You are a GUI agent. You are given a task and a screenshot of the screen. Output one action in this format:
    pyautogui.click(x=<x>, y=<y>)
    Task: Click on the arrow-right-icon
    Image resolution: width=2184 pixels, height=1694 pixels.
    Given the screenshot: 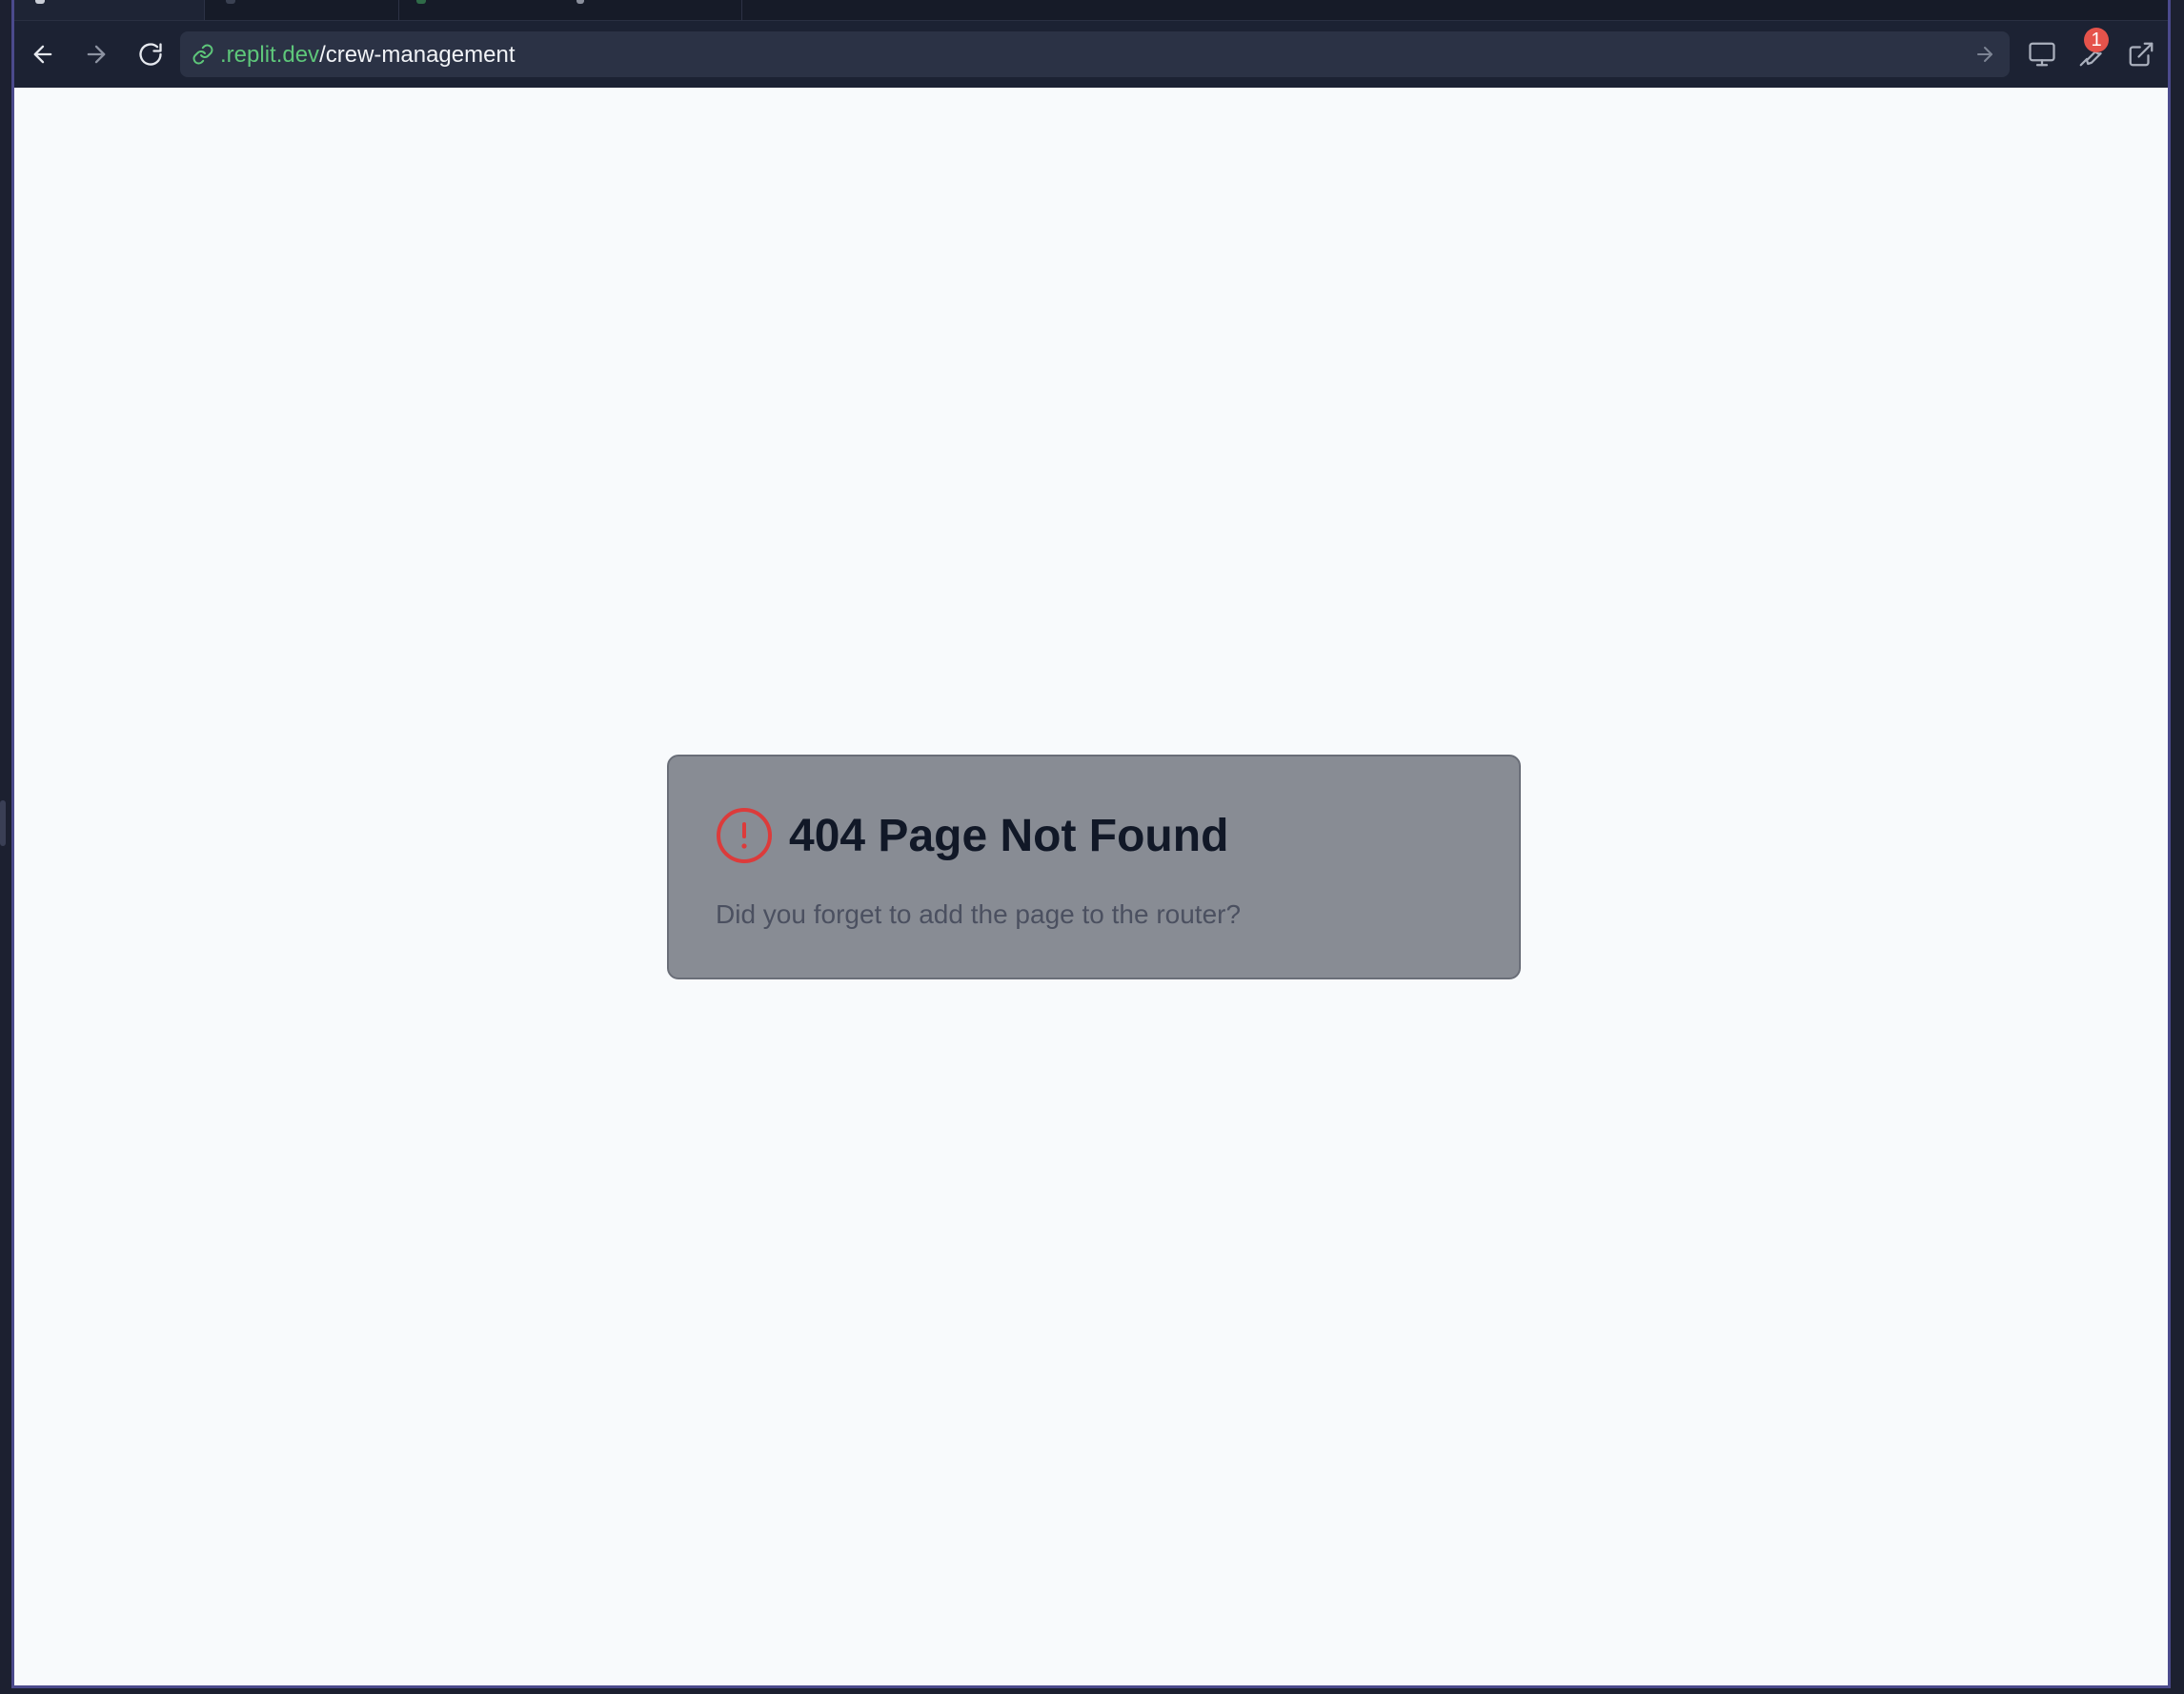 What is the action you would take?
    pyautogui.click(x=97, y=54)
    